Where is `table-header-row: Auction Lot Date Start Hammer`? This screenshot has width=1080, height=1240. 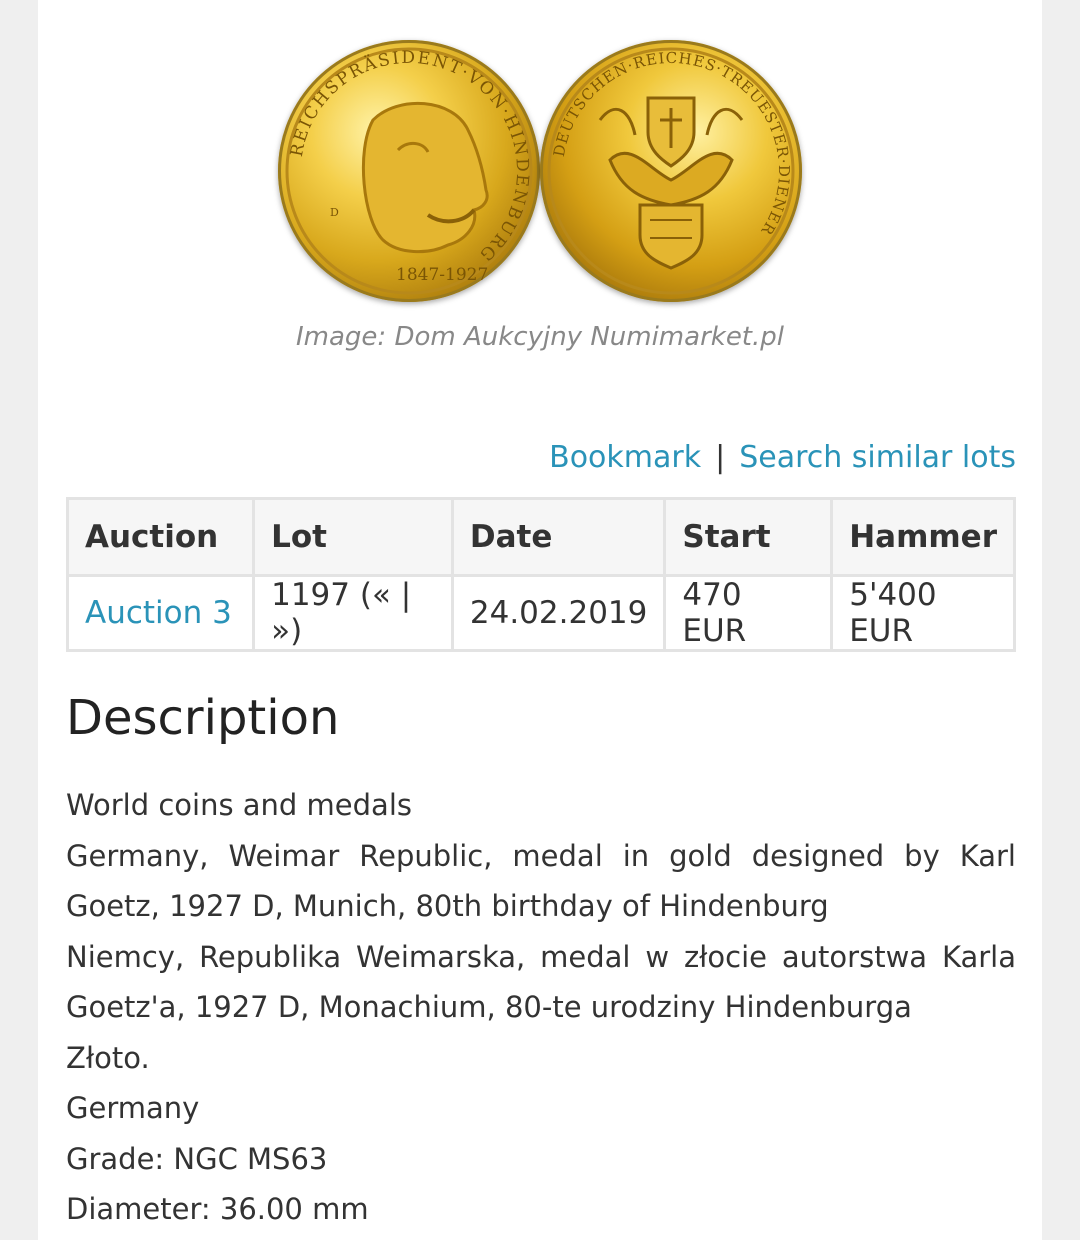 table-header-row: Auction Lot Date Start Hammer is located at coordinates (540, 537).